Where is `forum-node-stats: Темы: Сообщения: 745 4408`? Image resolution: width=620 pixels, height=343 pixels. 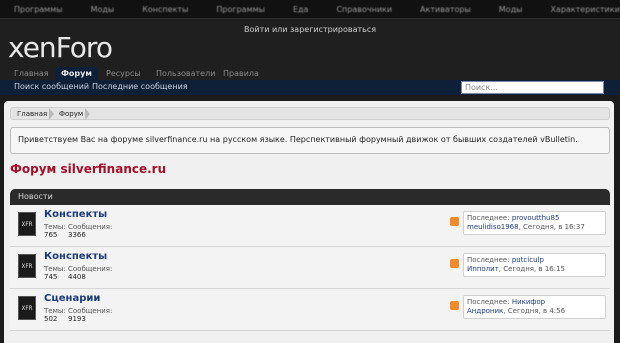
forum-node-stats: Темы: Сообщения: 745 4408 is located at coordinates (78, 273).